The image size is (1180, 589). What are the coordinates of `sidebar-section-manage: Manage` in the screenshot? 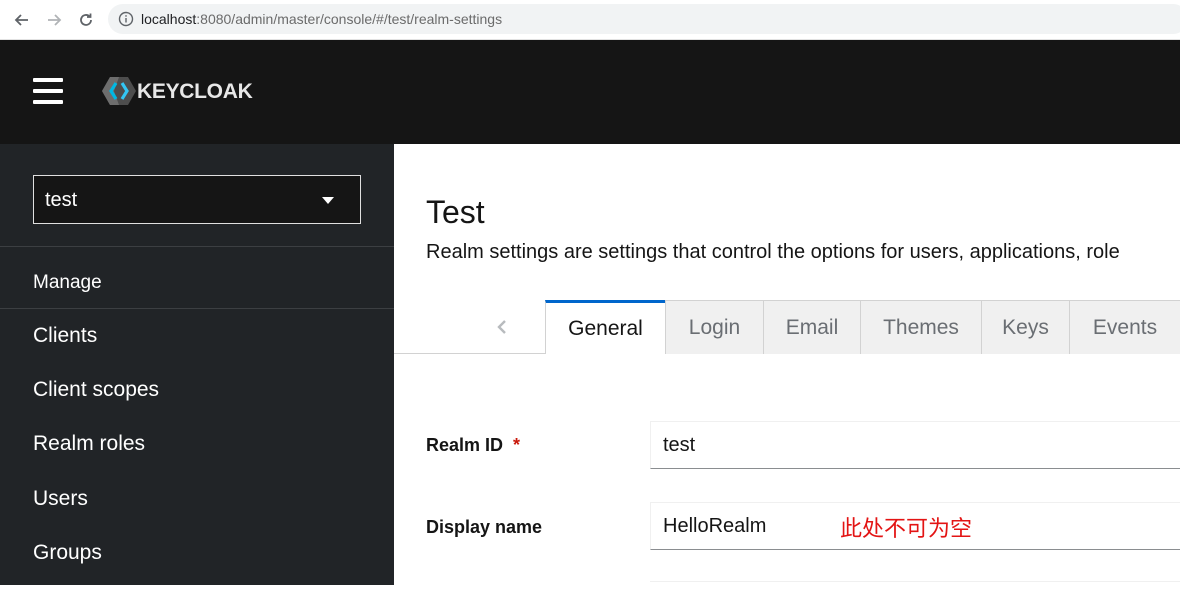 It's located at (67, 282).